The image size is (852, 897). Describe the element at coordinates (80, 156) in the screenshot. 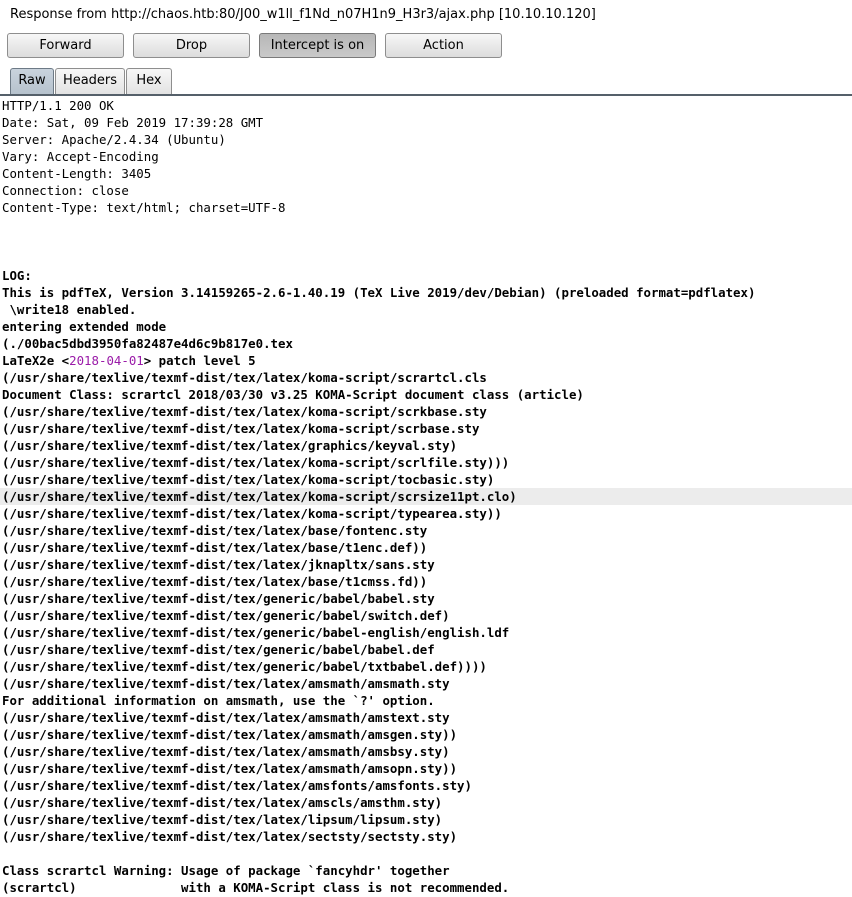

I see `header-line: Vary: Accept-Encoding` at that location.